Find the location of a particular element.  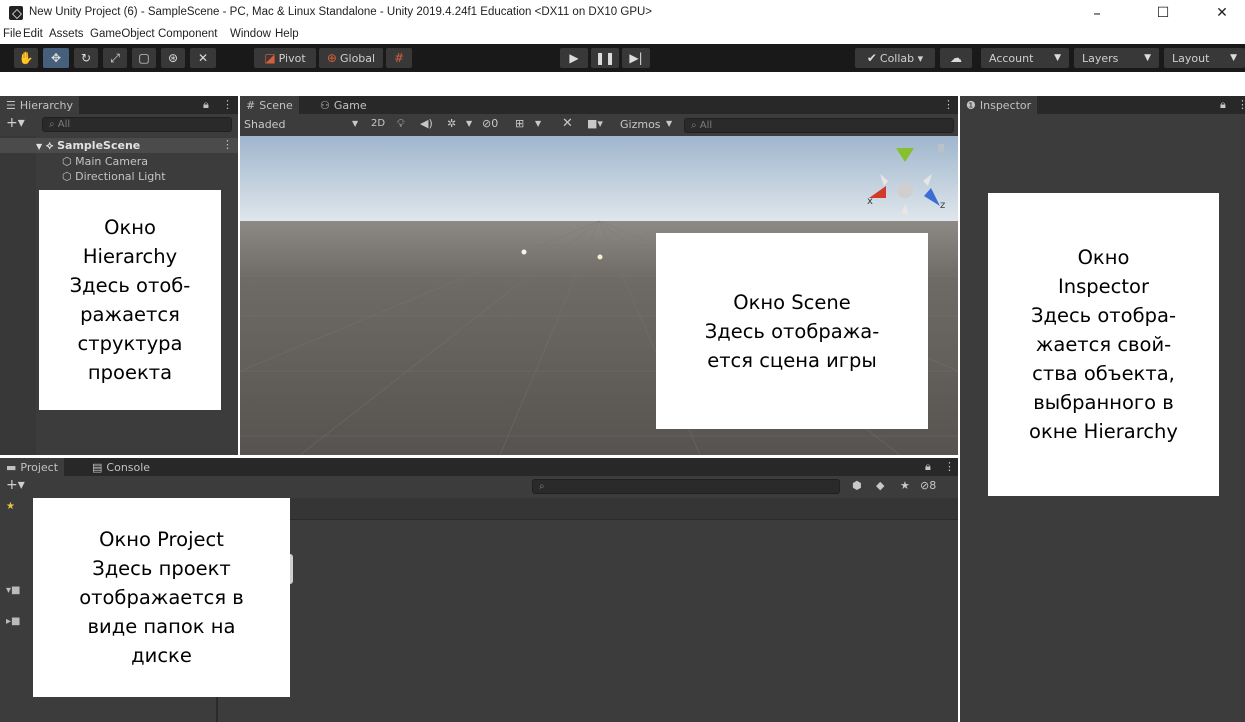

close-button: ✕ is located at coordinates (1222, 13).